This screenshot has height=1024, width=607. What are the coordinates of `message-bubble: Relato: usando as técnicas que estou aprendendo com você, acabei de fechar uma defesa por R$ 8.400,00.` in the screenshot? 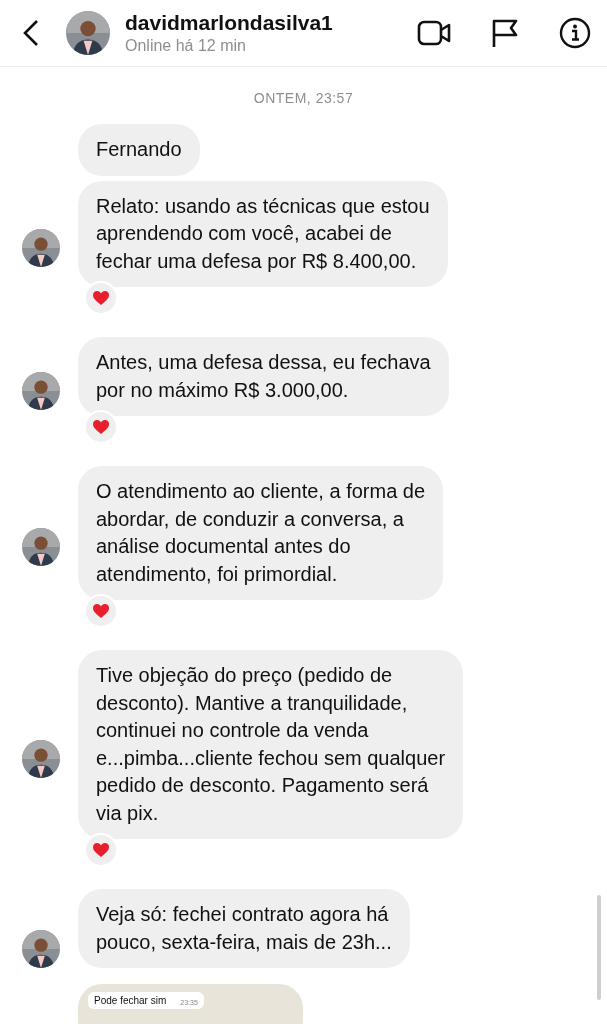 It's located at (263, 233).